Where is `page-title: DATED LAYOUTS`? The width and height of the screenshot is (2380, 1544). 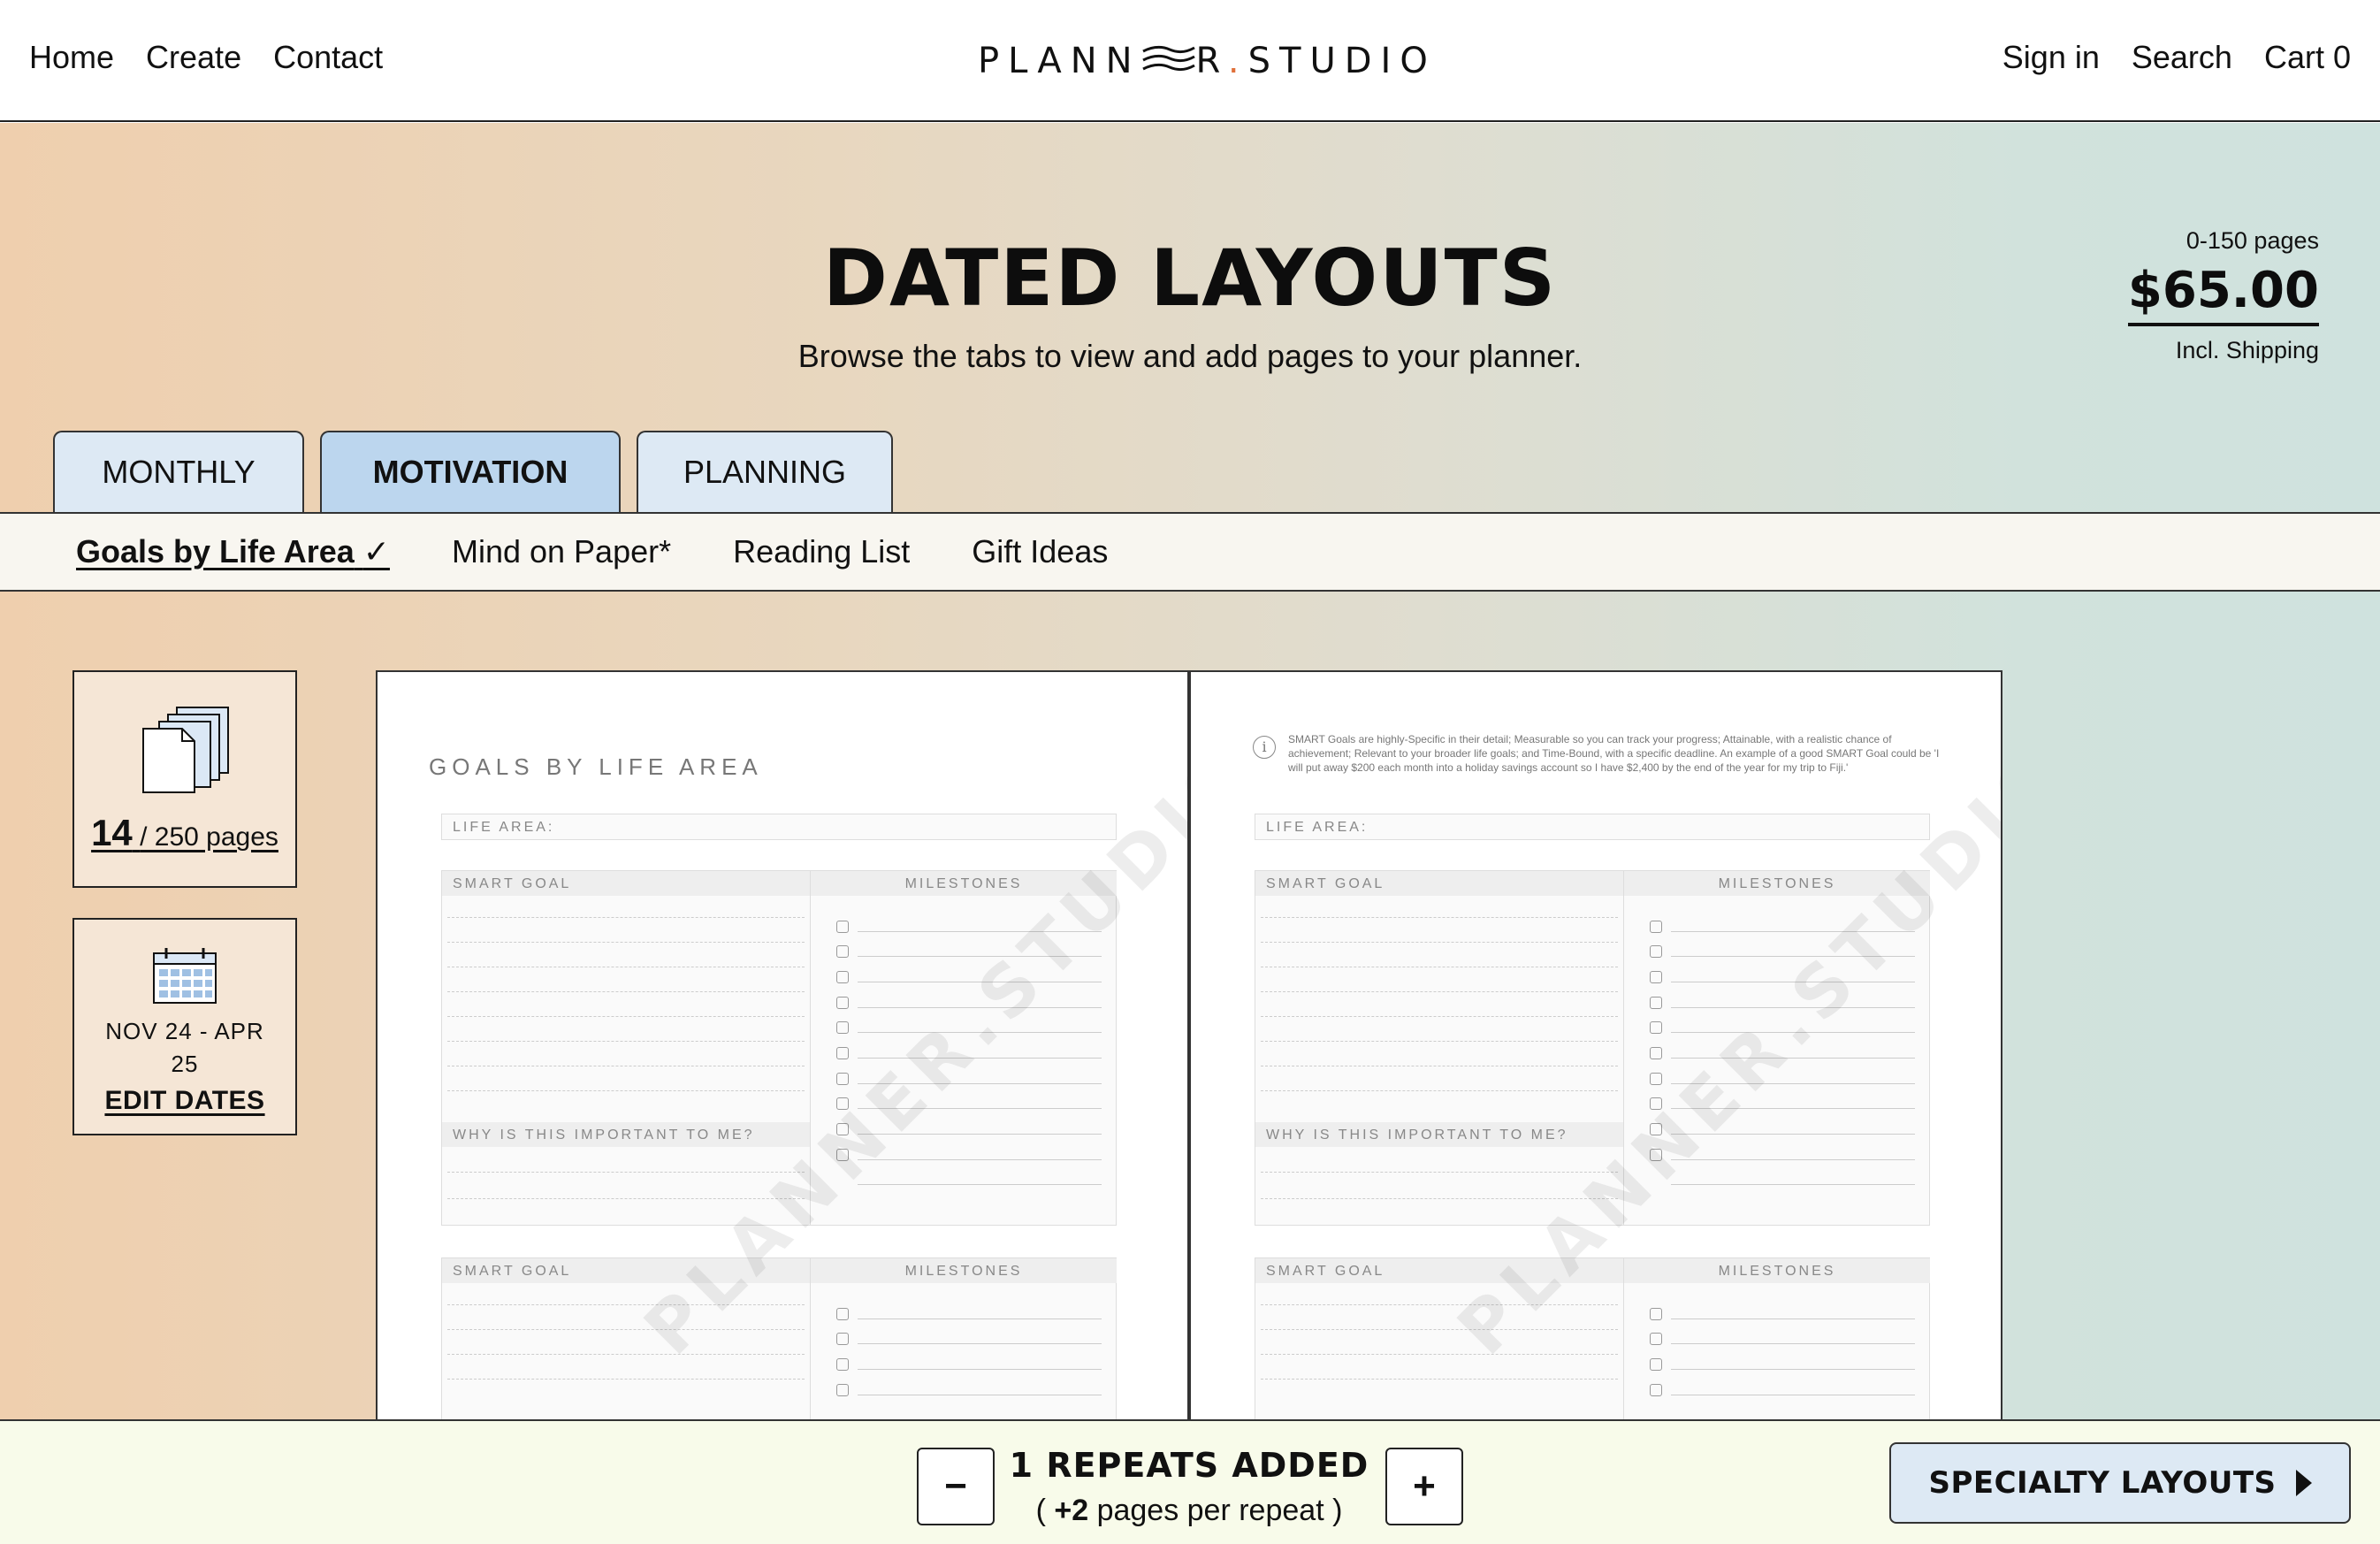
page-title: DATED LAYOUTS is located at coordinates (1190, 278).